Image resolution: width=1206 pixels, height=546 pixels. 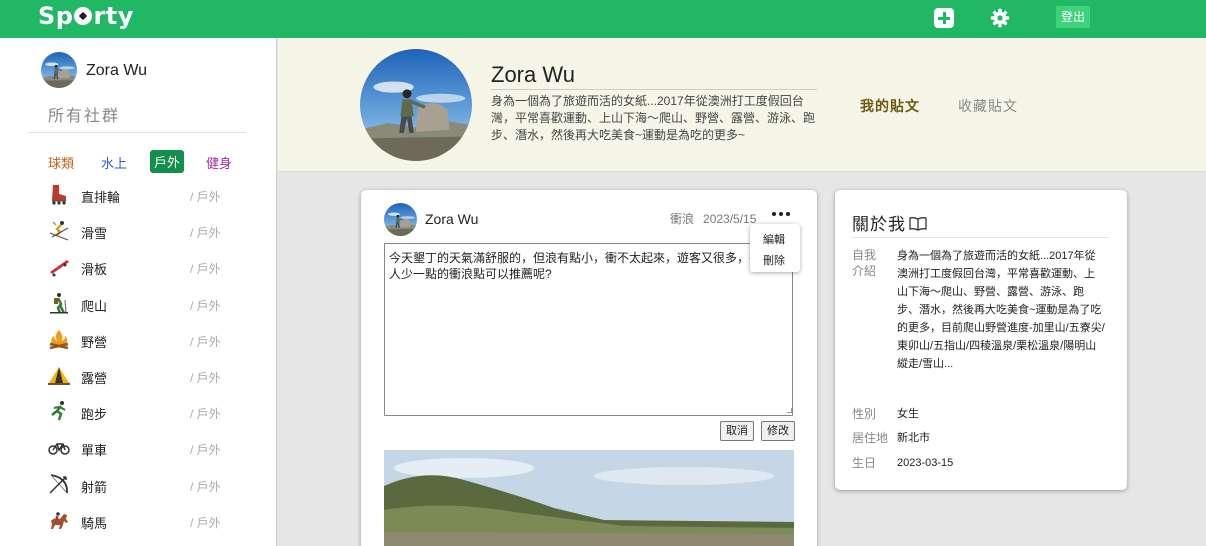 I want to click on sidebar-item-hiking: 爬山 / 戶外, so click(x=138, y=310).